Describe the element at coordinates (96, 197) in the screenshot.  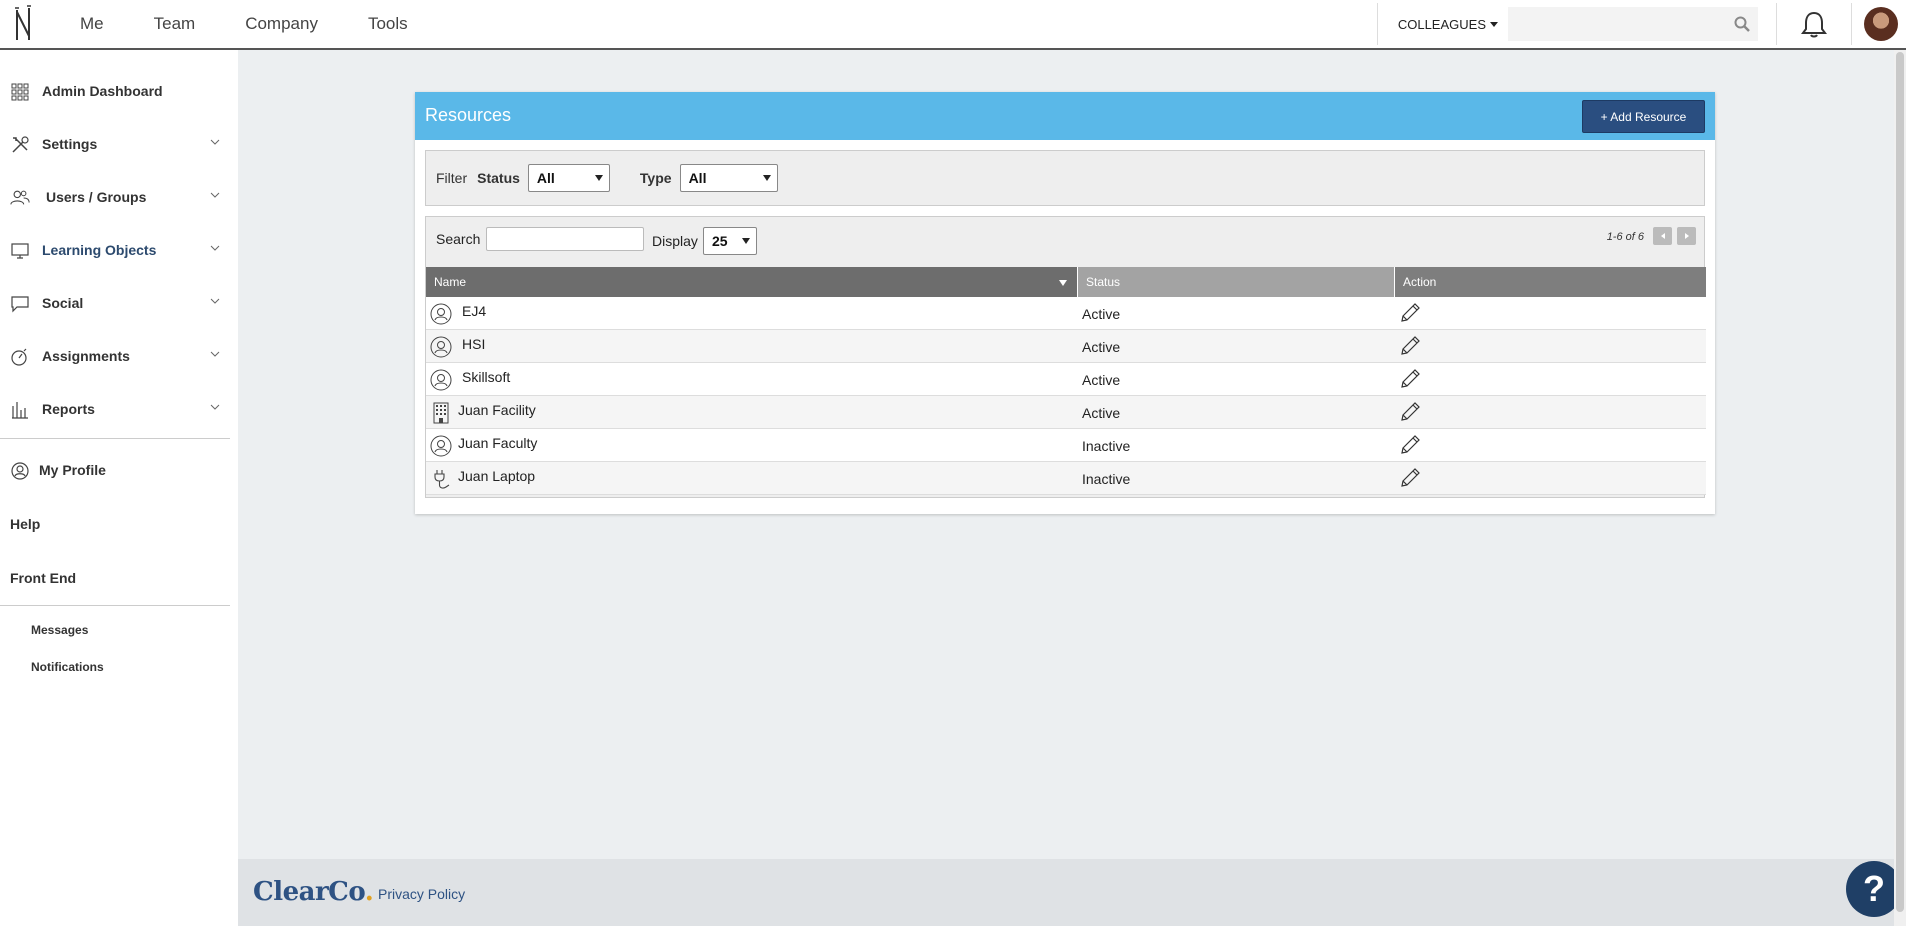
I see `sidebar-item-label: Users / Groups` at that location.